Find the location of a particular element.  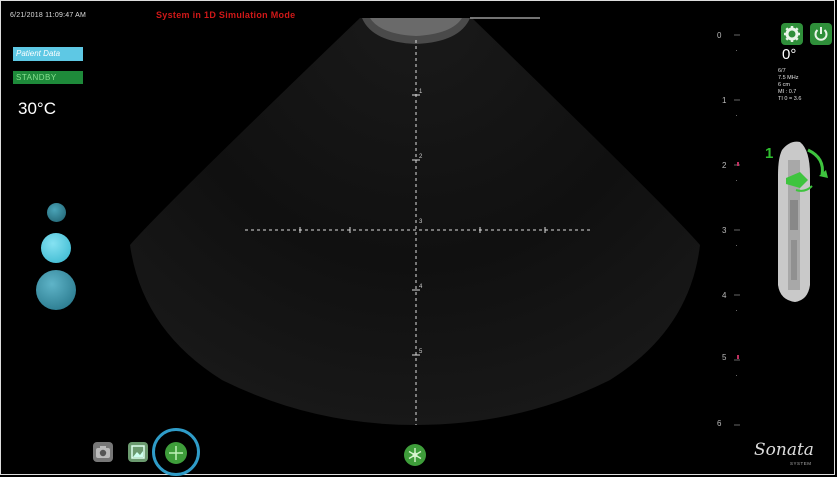

camera-icon is located at coordinates (103, 452).